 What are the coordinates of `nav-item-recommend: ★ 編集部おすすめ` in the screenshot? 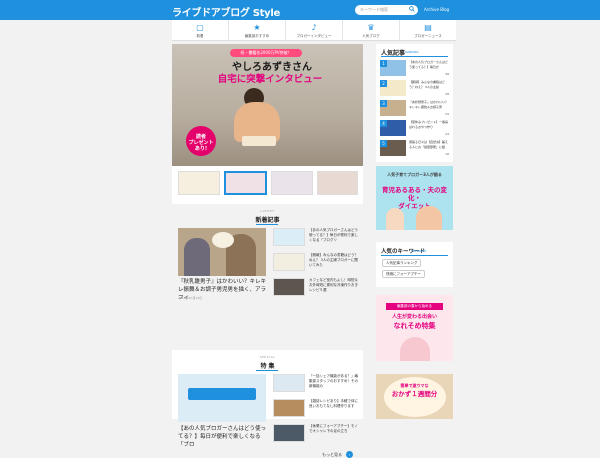 It's located at (257, 30).